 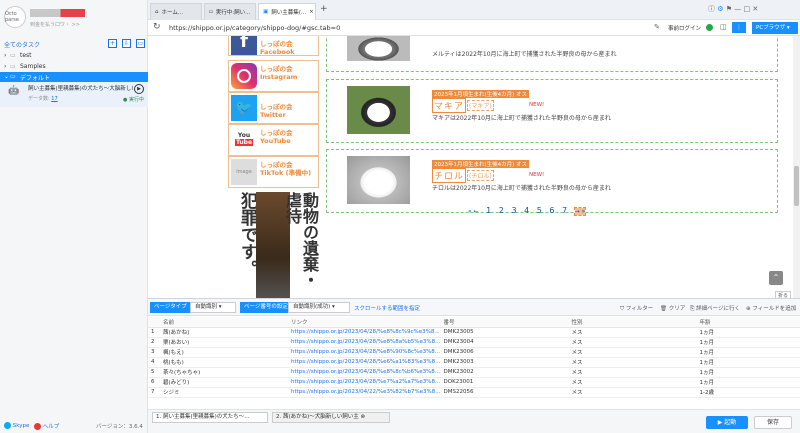 I want to click on close-window-icon: ✕, so click(x=755, y=9).